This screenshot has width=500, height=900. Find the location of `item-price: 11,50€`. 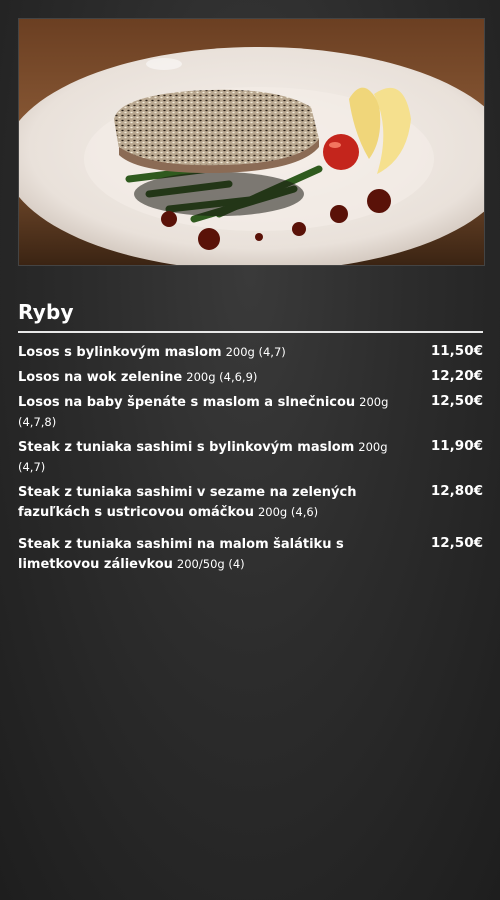

item-price: 11,50€ is located at coordinates (456, 351).